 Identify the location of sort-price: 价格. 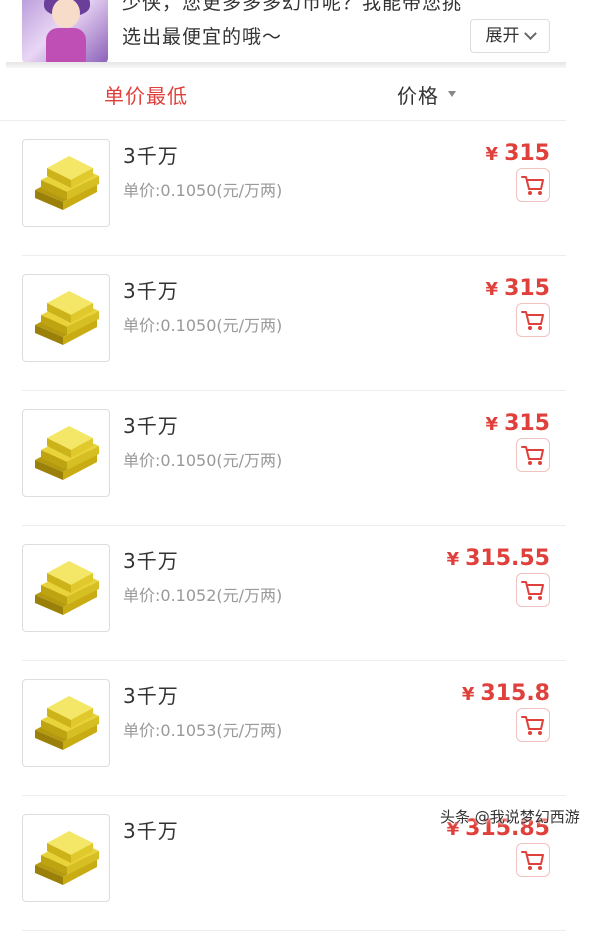
(418, 94).